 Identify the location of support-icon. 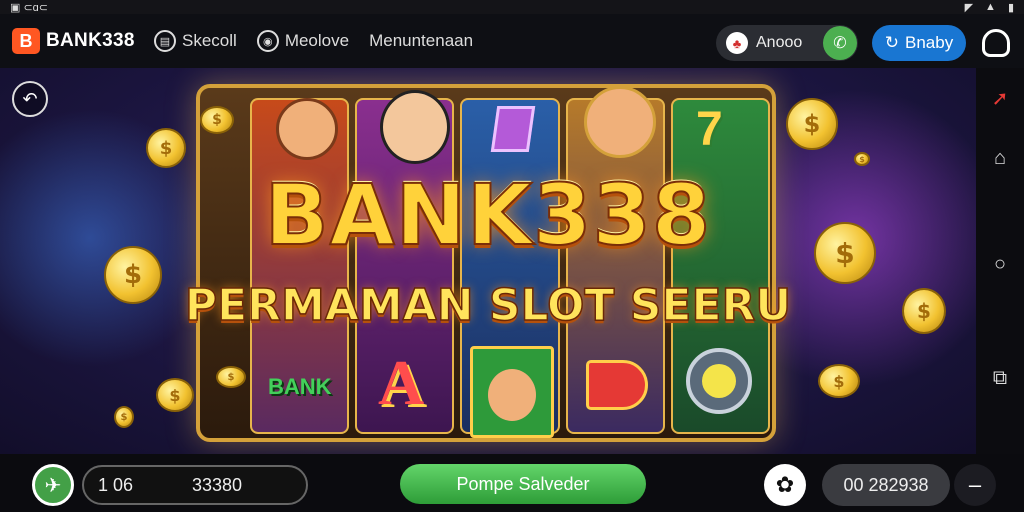
(996, 43).